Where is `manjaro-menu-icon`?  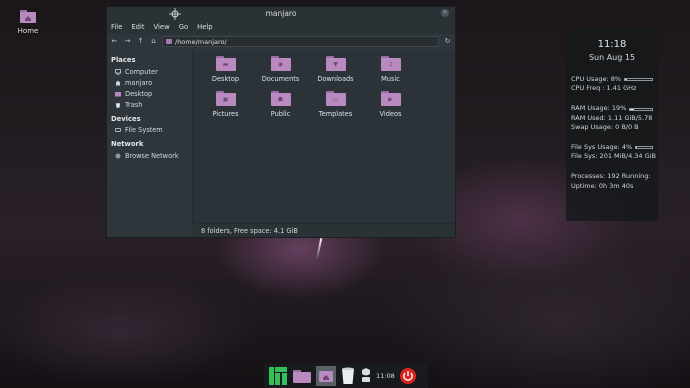
manjaro-menu-icon is located at coordinates (278, 376).